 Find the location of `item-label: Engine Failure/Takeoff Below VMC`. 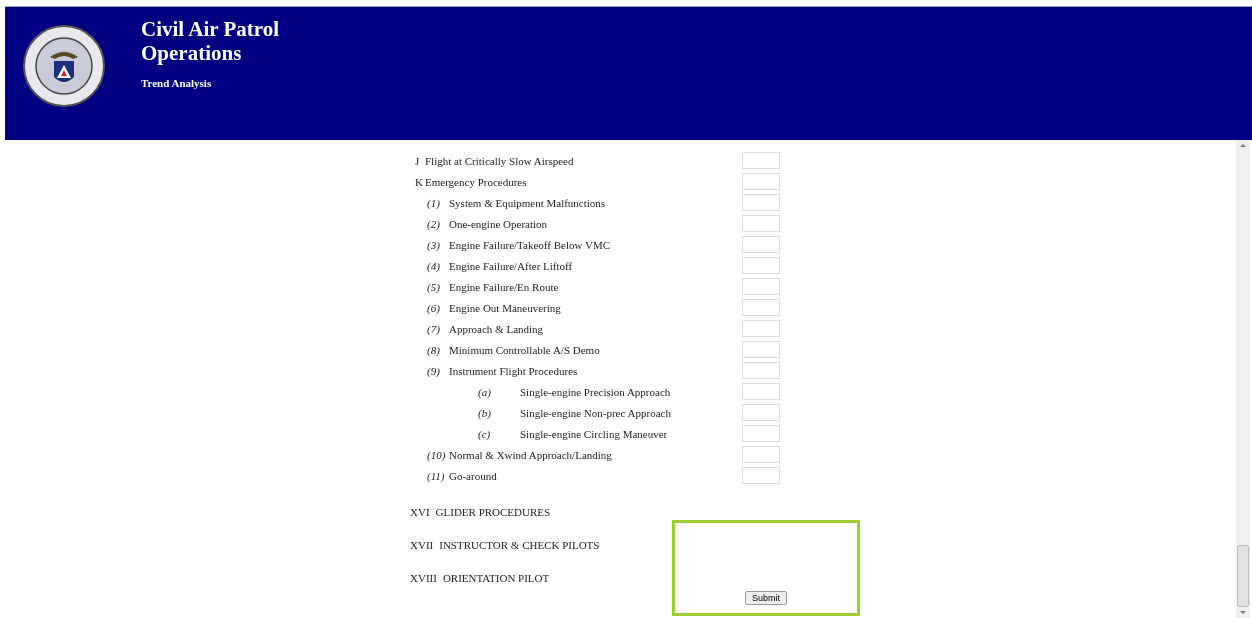

item-label: Engine Failure/Takeoff Below VMC is located at coordinates (530, 244).